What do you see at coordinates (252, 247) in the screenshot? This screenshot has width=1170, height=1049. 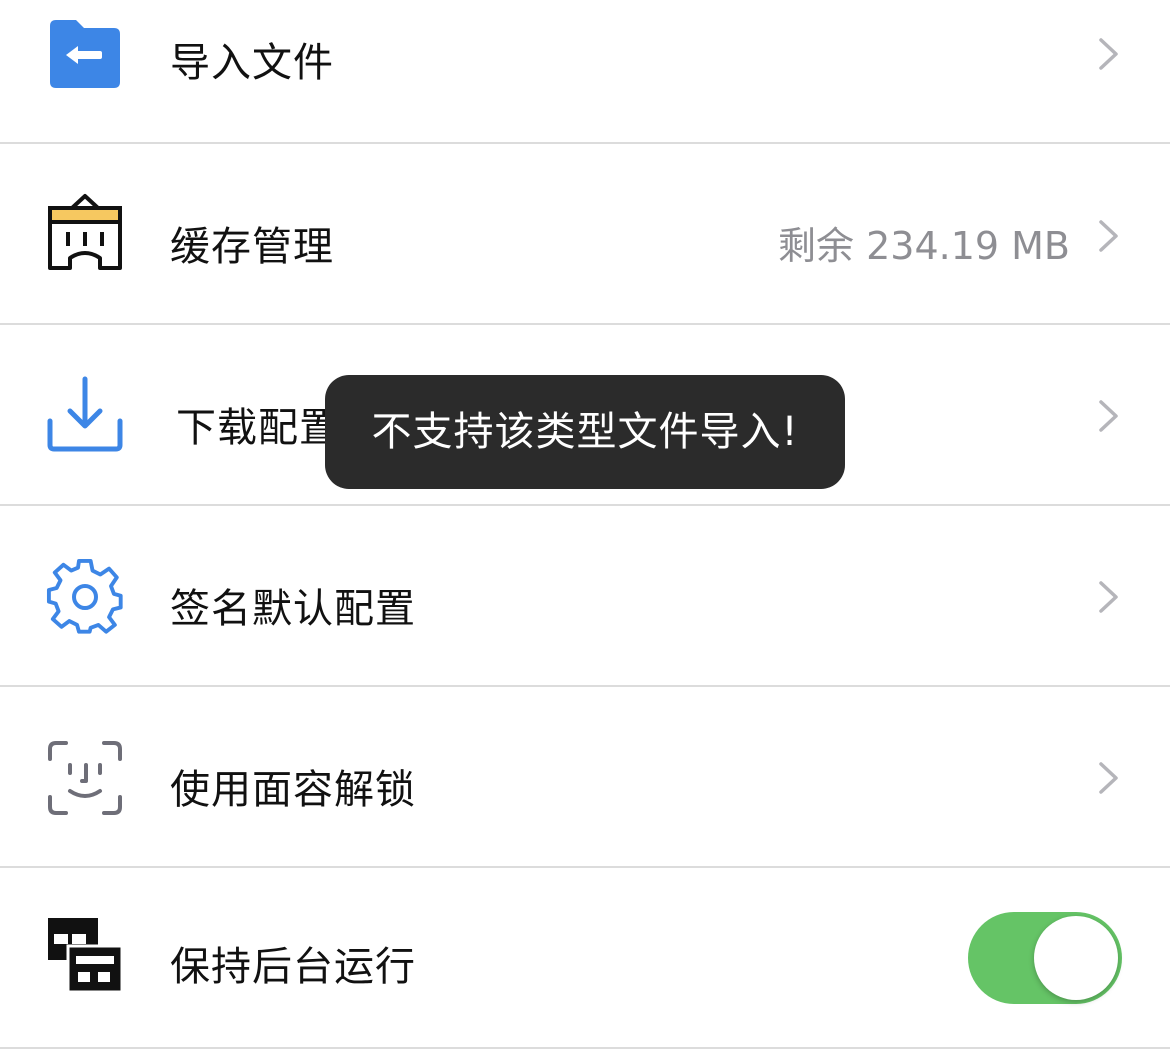 I see `settings-item-label: 缓存管理` at bounding box center [252, 247].